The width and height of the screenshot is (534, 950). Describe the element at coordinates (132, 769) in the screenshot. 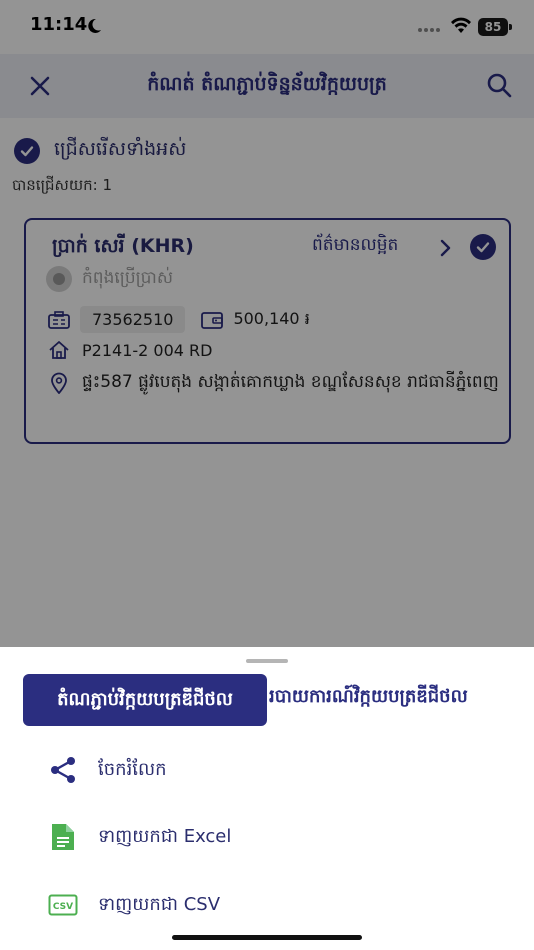

I see `share-label: ចែករំលែក` at that location.